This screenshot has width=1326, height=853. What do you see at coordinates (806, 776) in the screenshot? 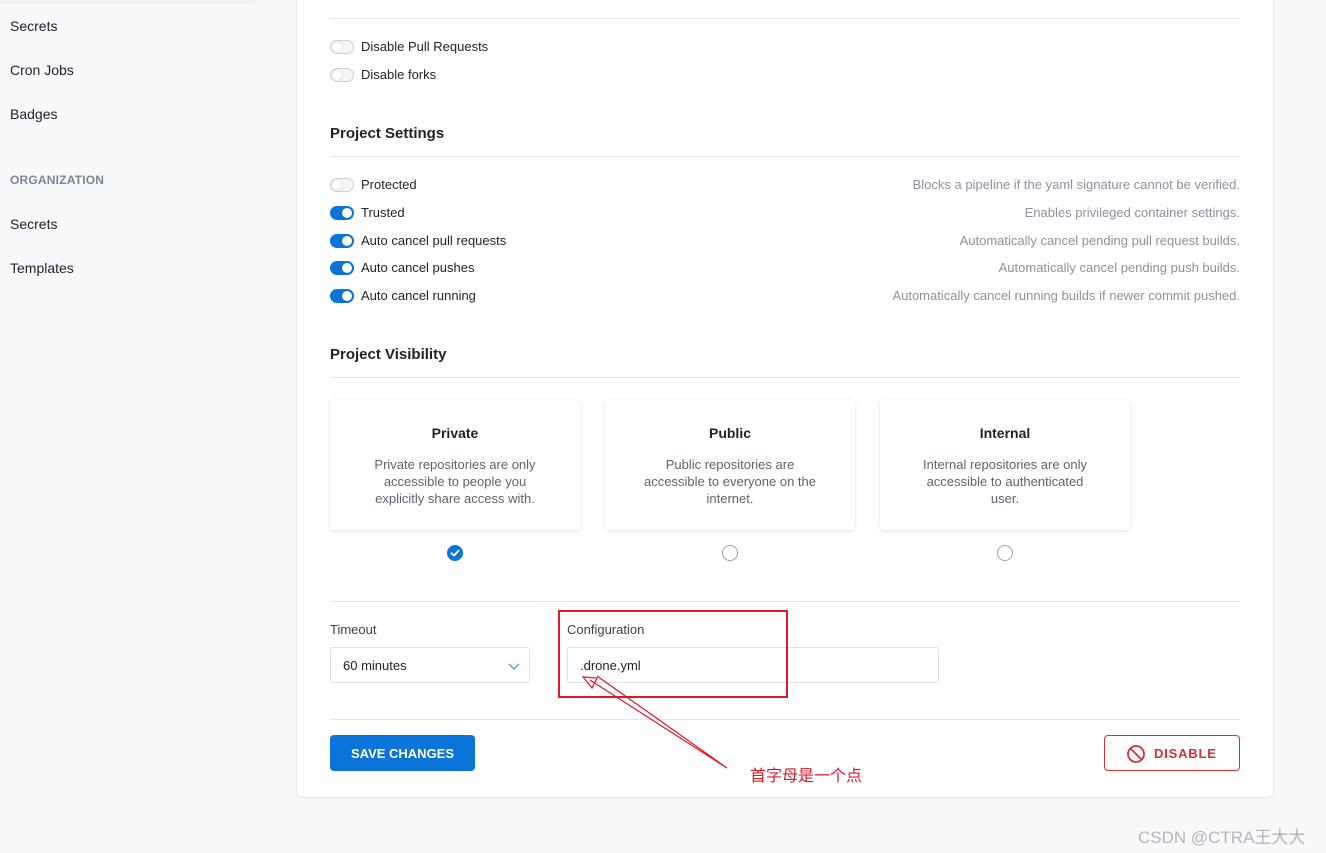
I see `annotation-text: 首字母是一个点` at bounding box center [806, 776].